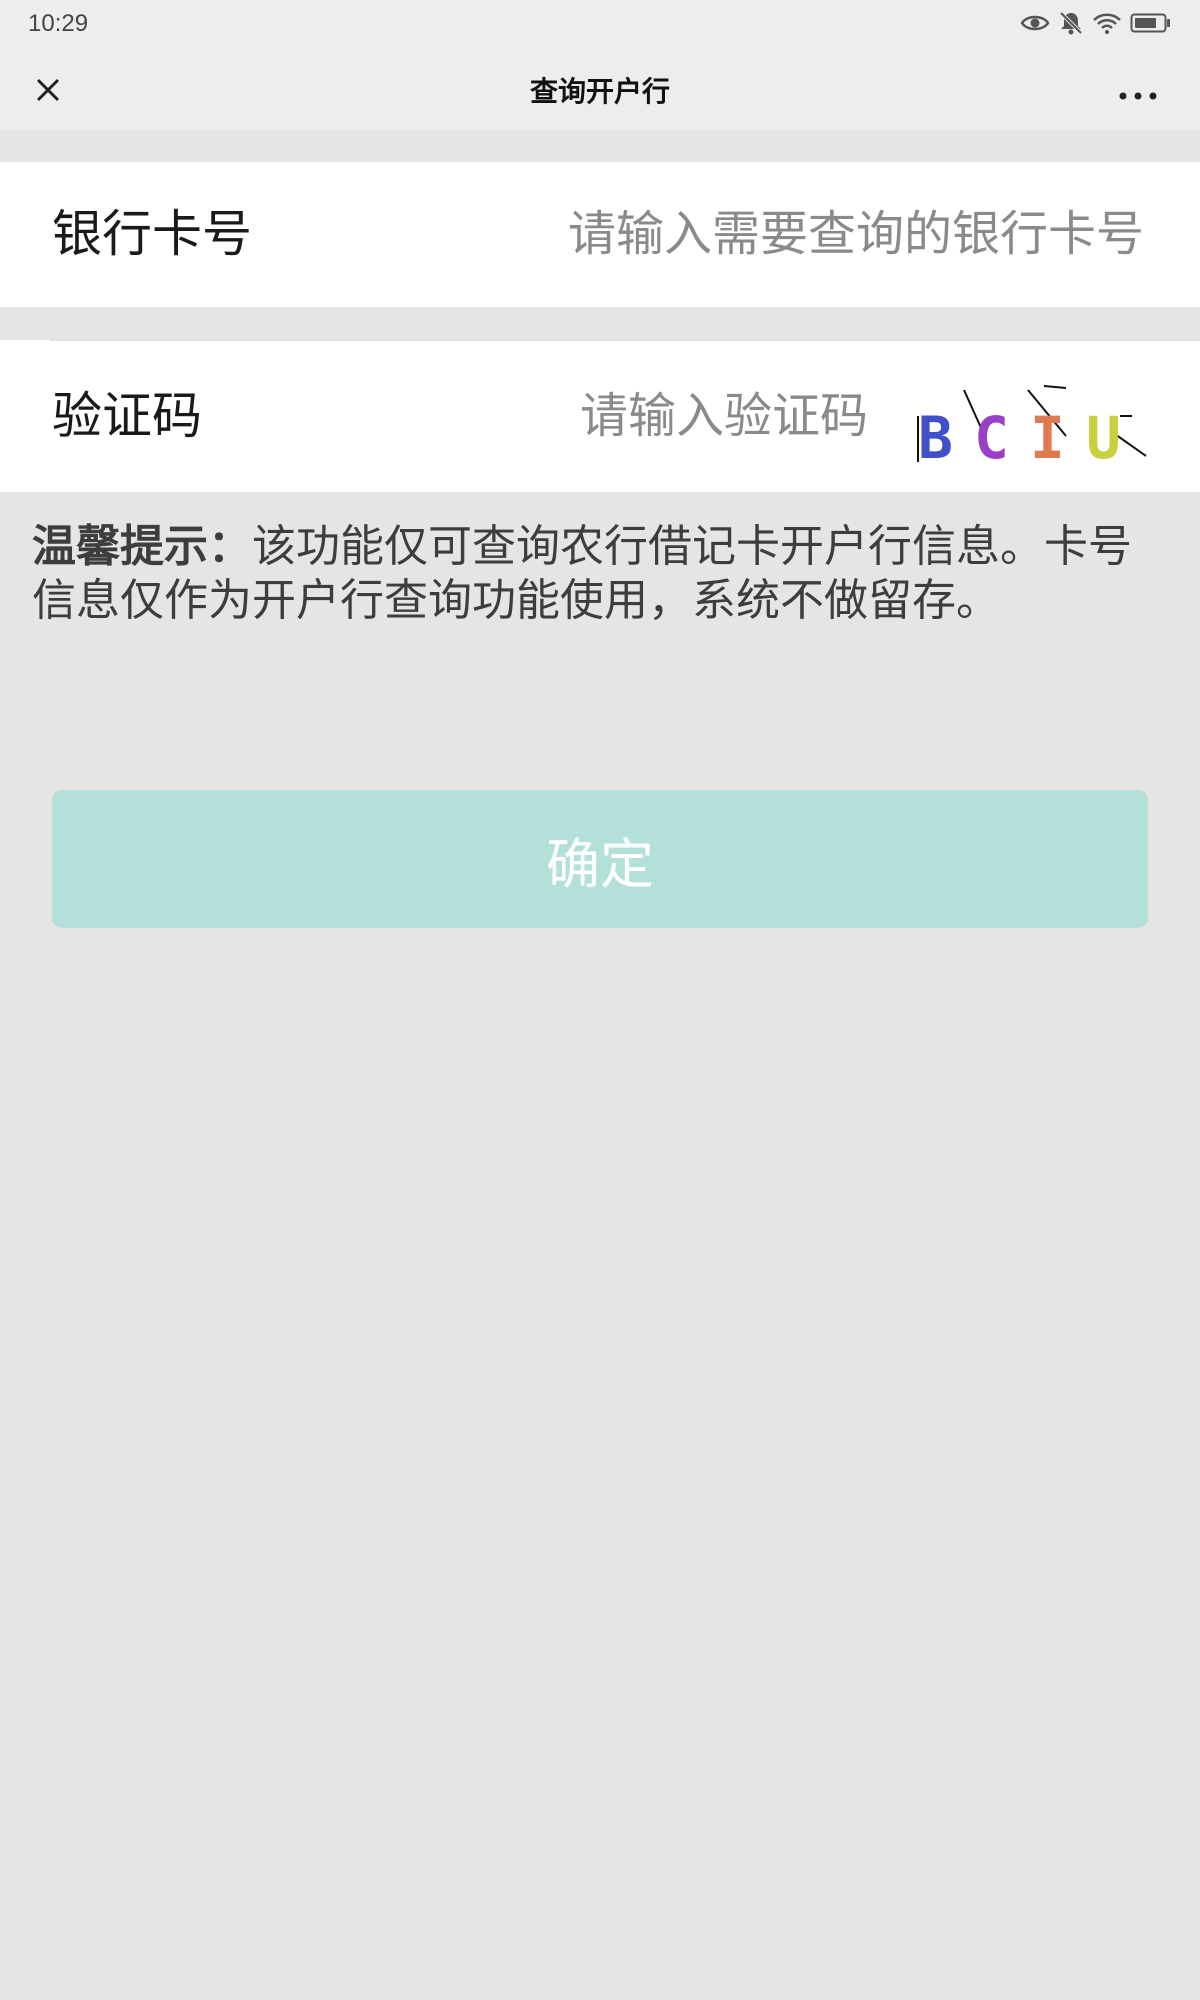 The height and width of the screenshot is (2000, 1200). What do you see at coordinates (991, 435) in the screenshot?
I see `captcha-char-2: C` at bounding box center [991, 435].